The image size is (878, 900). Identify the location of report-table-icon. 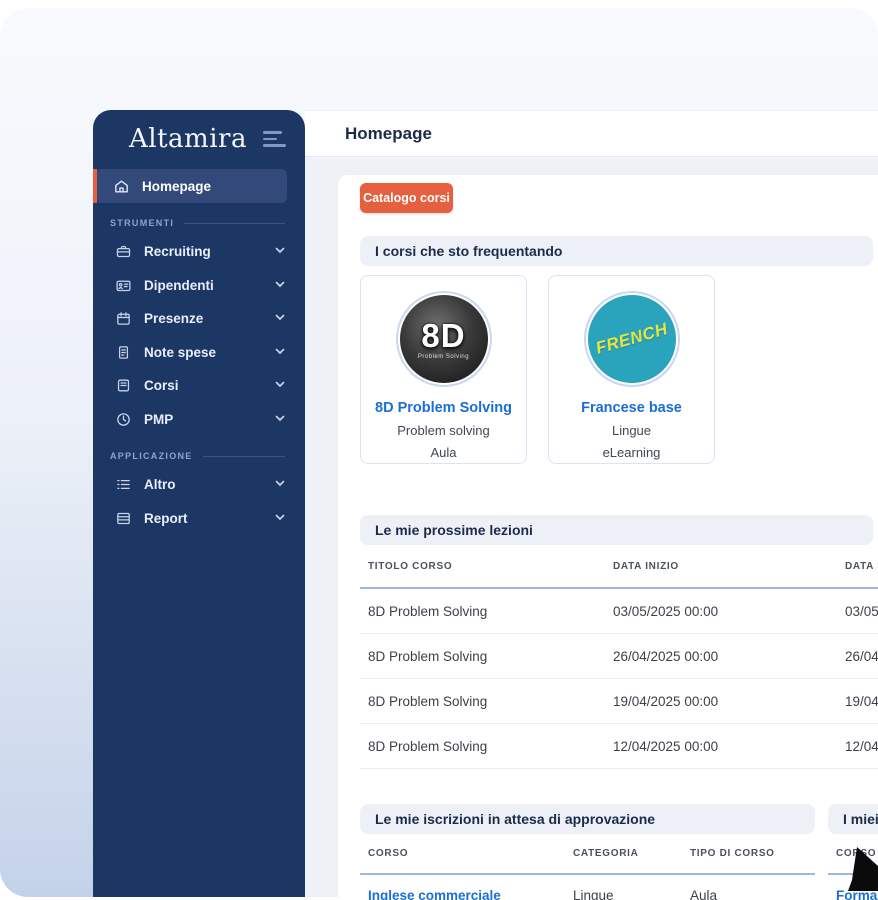
(123, 518).